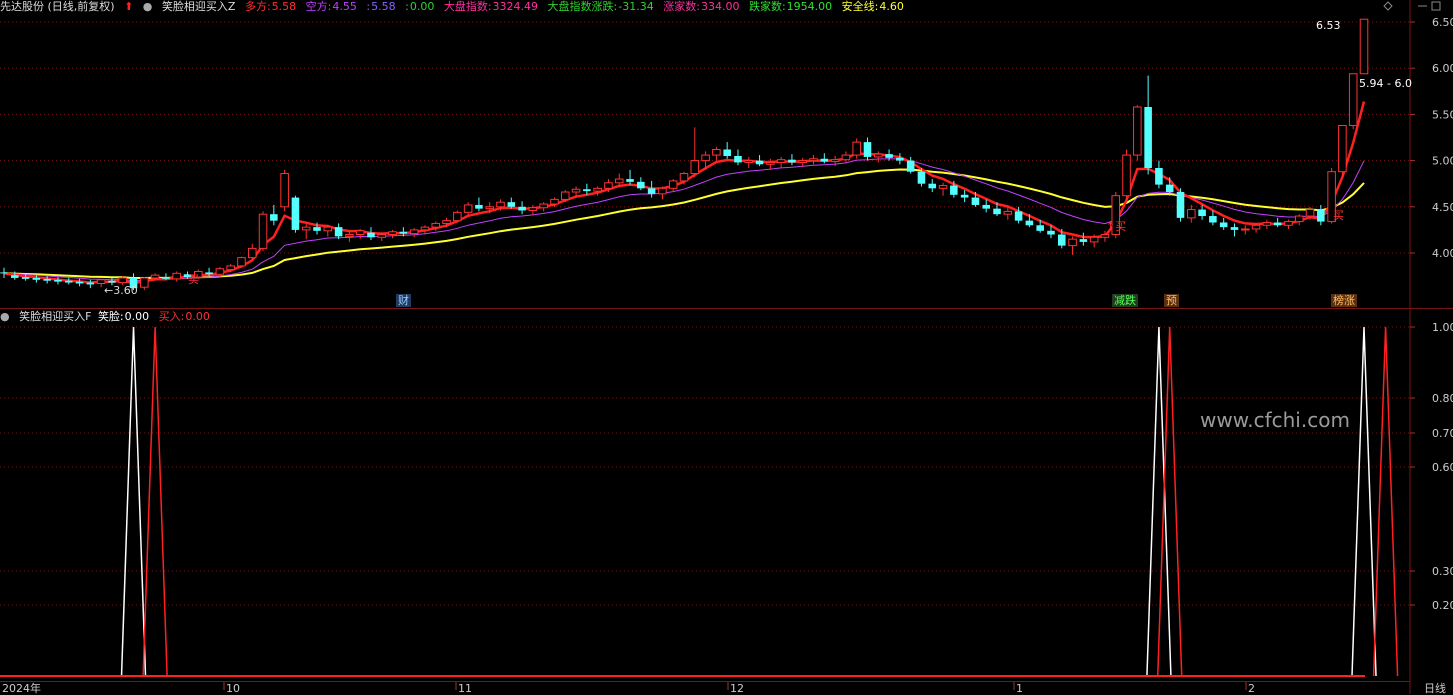  What do you see at coordinates (1442, 22) in the screenshot?
I see `main-y-tick-label: 6.50` at bounding box center [1442, 22].